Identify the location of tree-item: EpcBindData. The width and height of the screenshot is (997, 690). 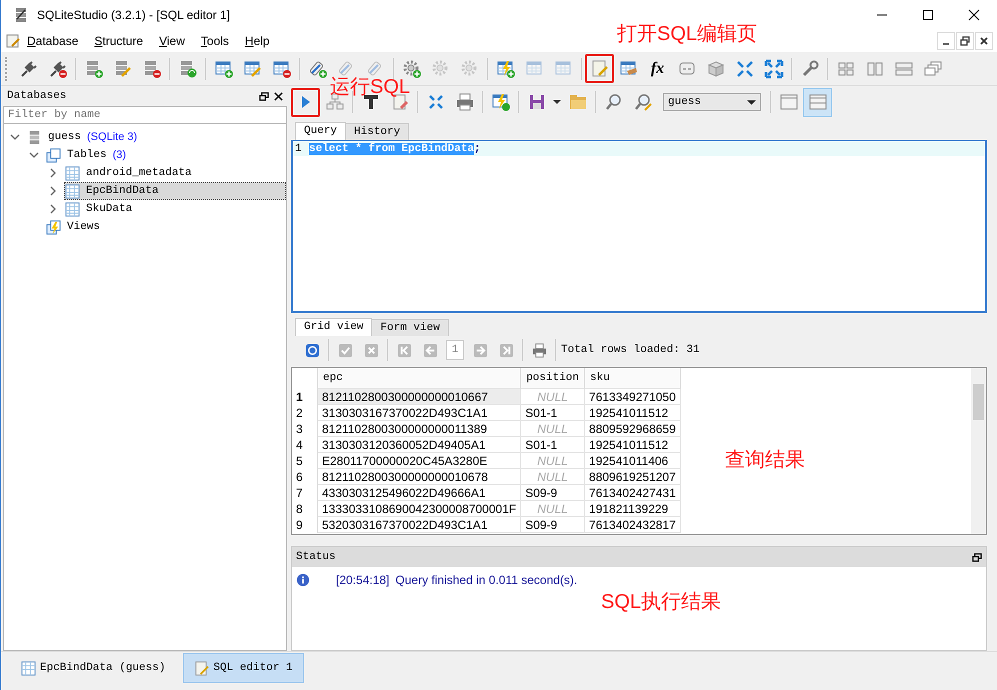
(175, 191).